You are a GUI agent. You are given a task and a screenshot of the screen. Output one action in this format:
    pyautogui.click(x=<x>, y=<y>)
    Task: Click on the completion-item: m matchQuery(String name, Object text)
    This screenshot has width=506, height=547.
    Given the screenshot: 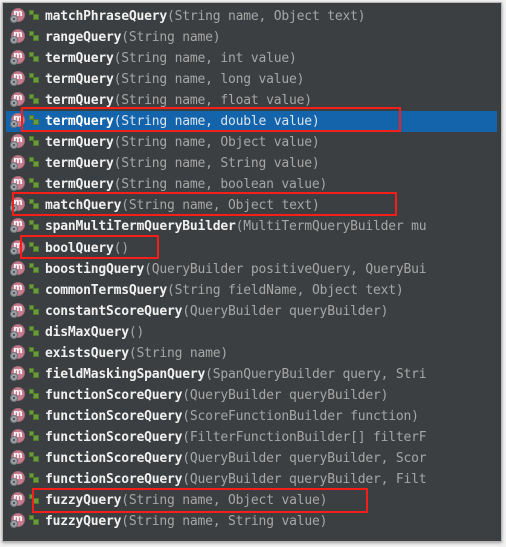 What is the action you would take?
    pyautogui.click(x=251, y=205)
    